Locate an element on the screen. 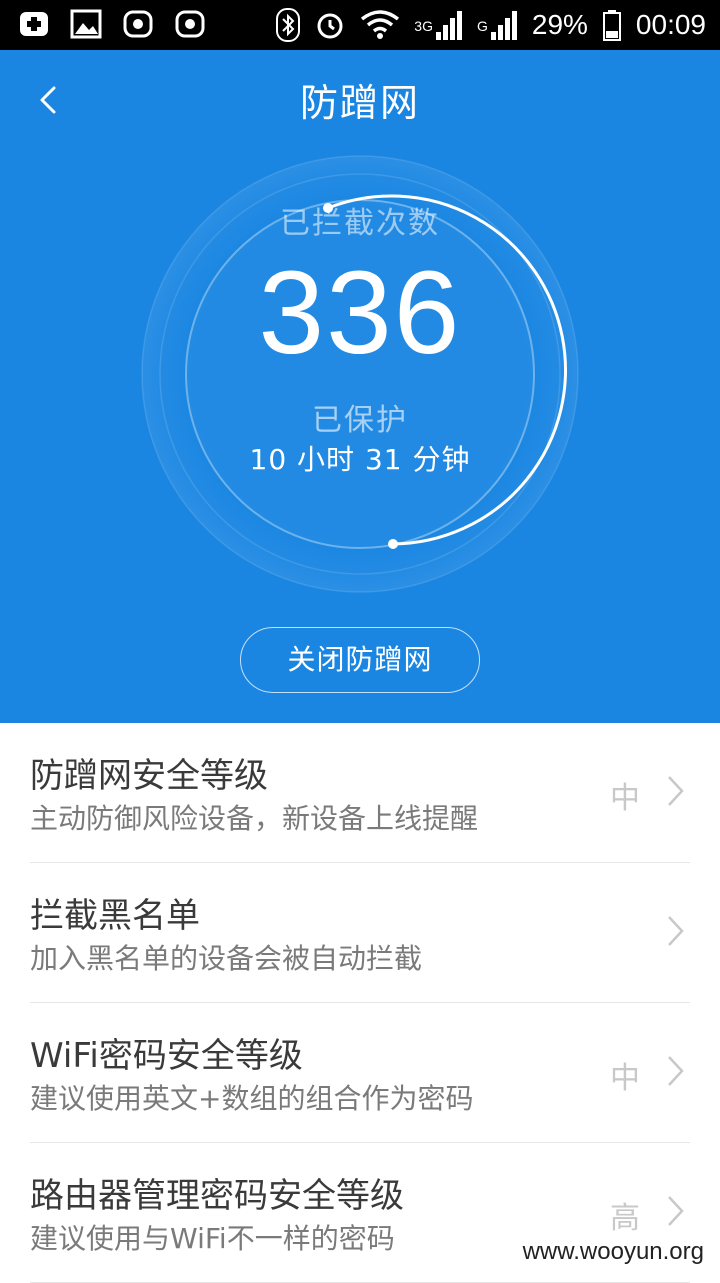  add-notification-icon is located at coordinates (34, 24).